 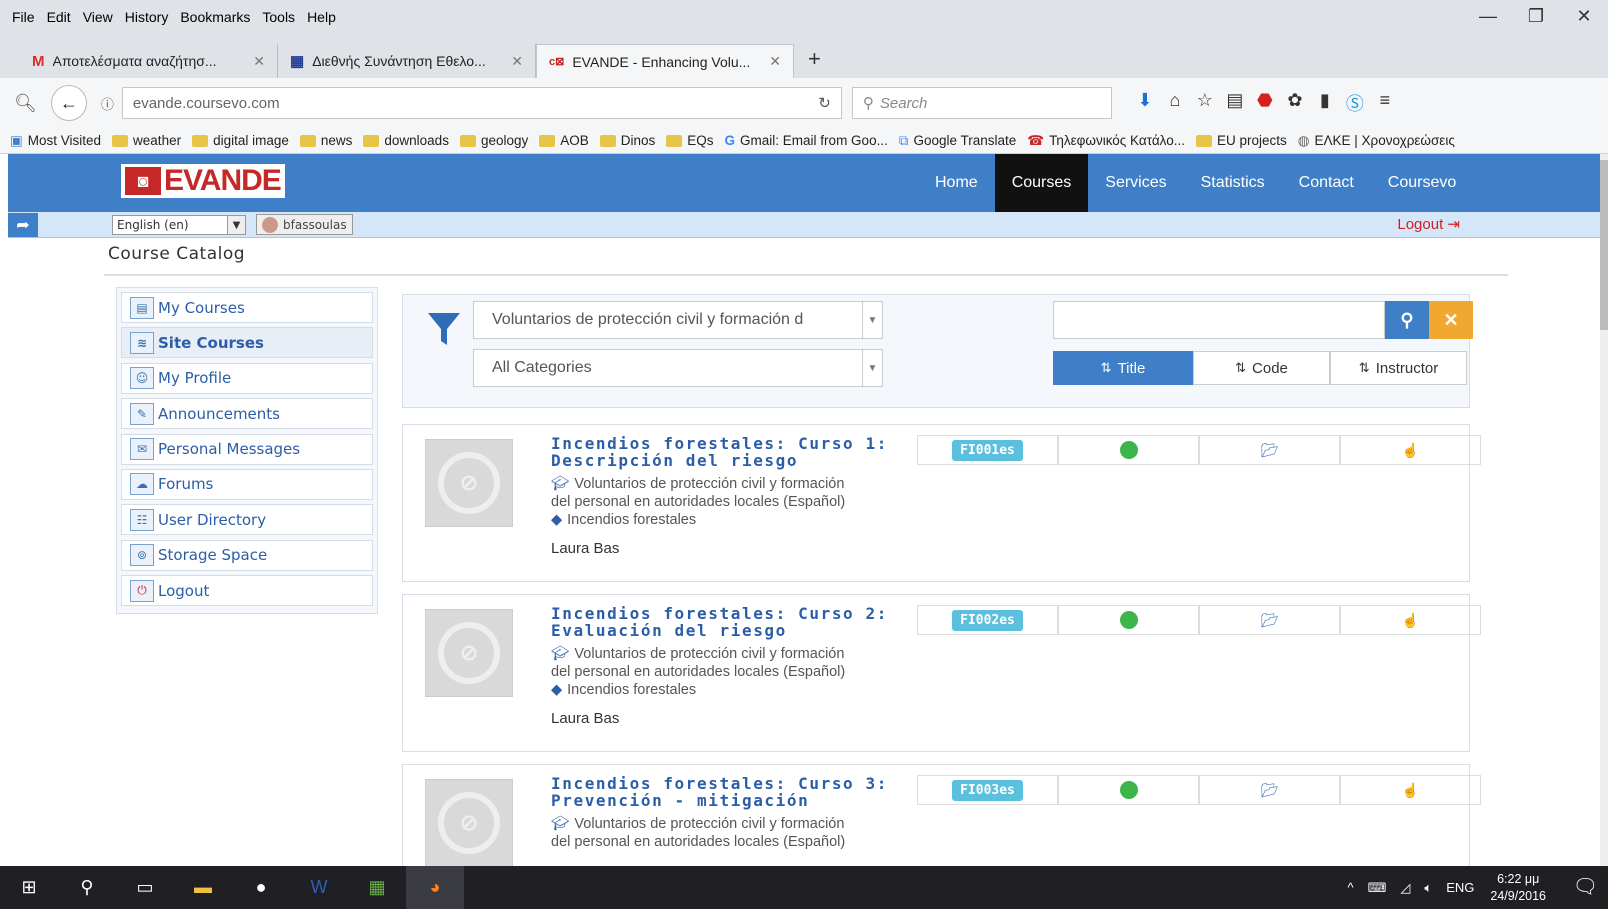 What do you see at coordinates (956, 183) in the screenshot?
I see `nav-home: Home` at bounding box center [956, 183].